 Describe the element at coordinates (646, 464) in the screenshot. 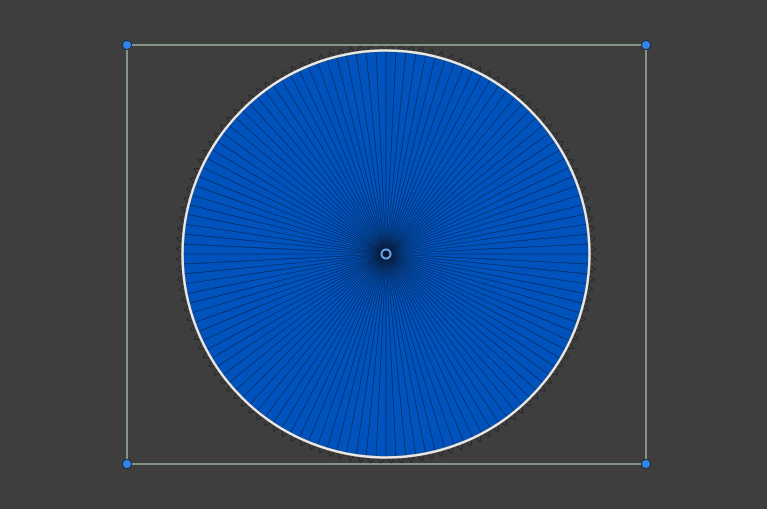

I see `rect-handle-bottom-right` at that location.